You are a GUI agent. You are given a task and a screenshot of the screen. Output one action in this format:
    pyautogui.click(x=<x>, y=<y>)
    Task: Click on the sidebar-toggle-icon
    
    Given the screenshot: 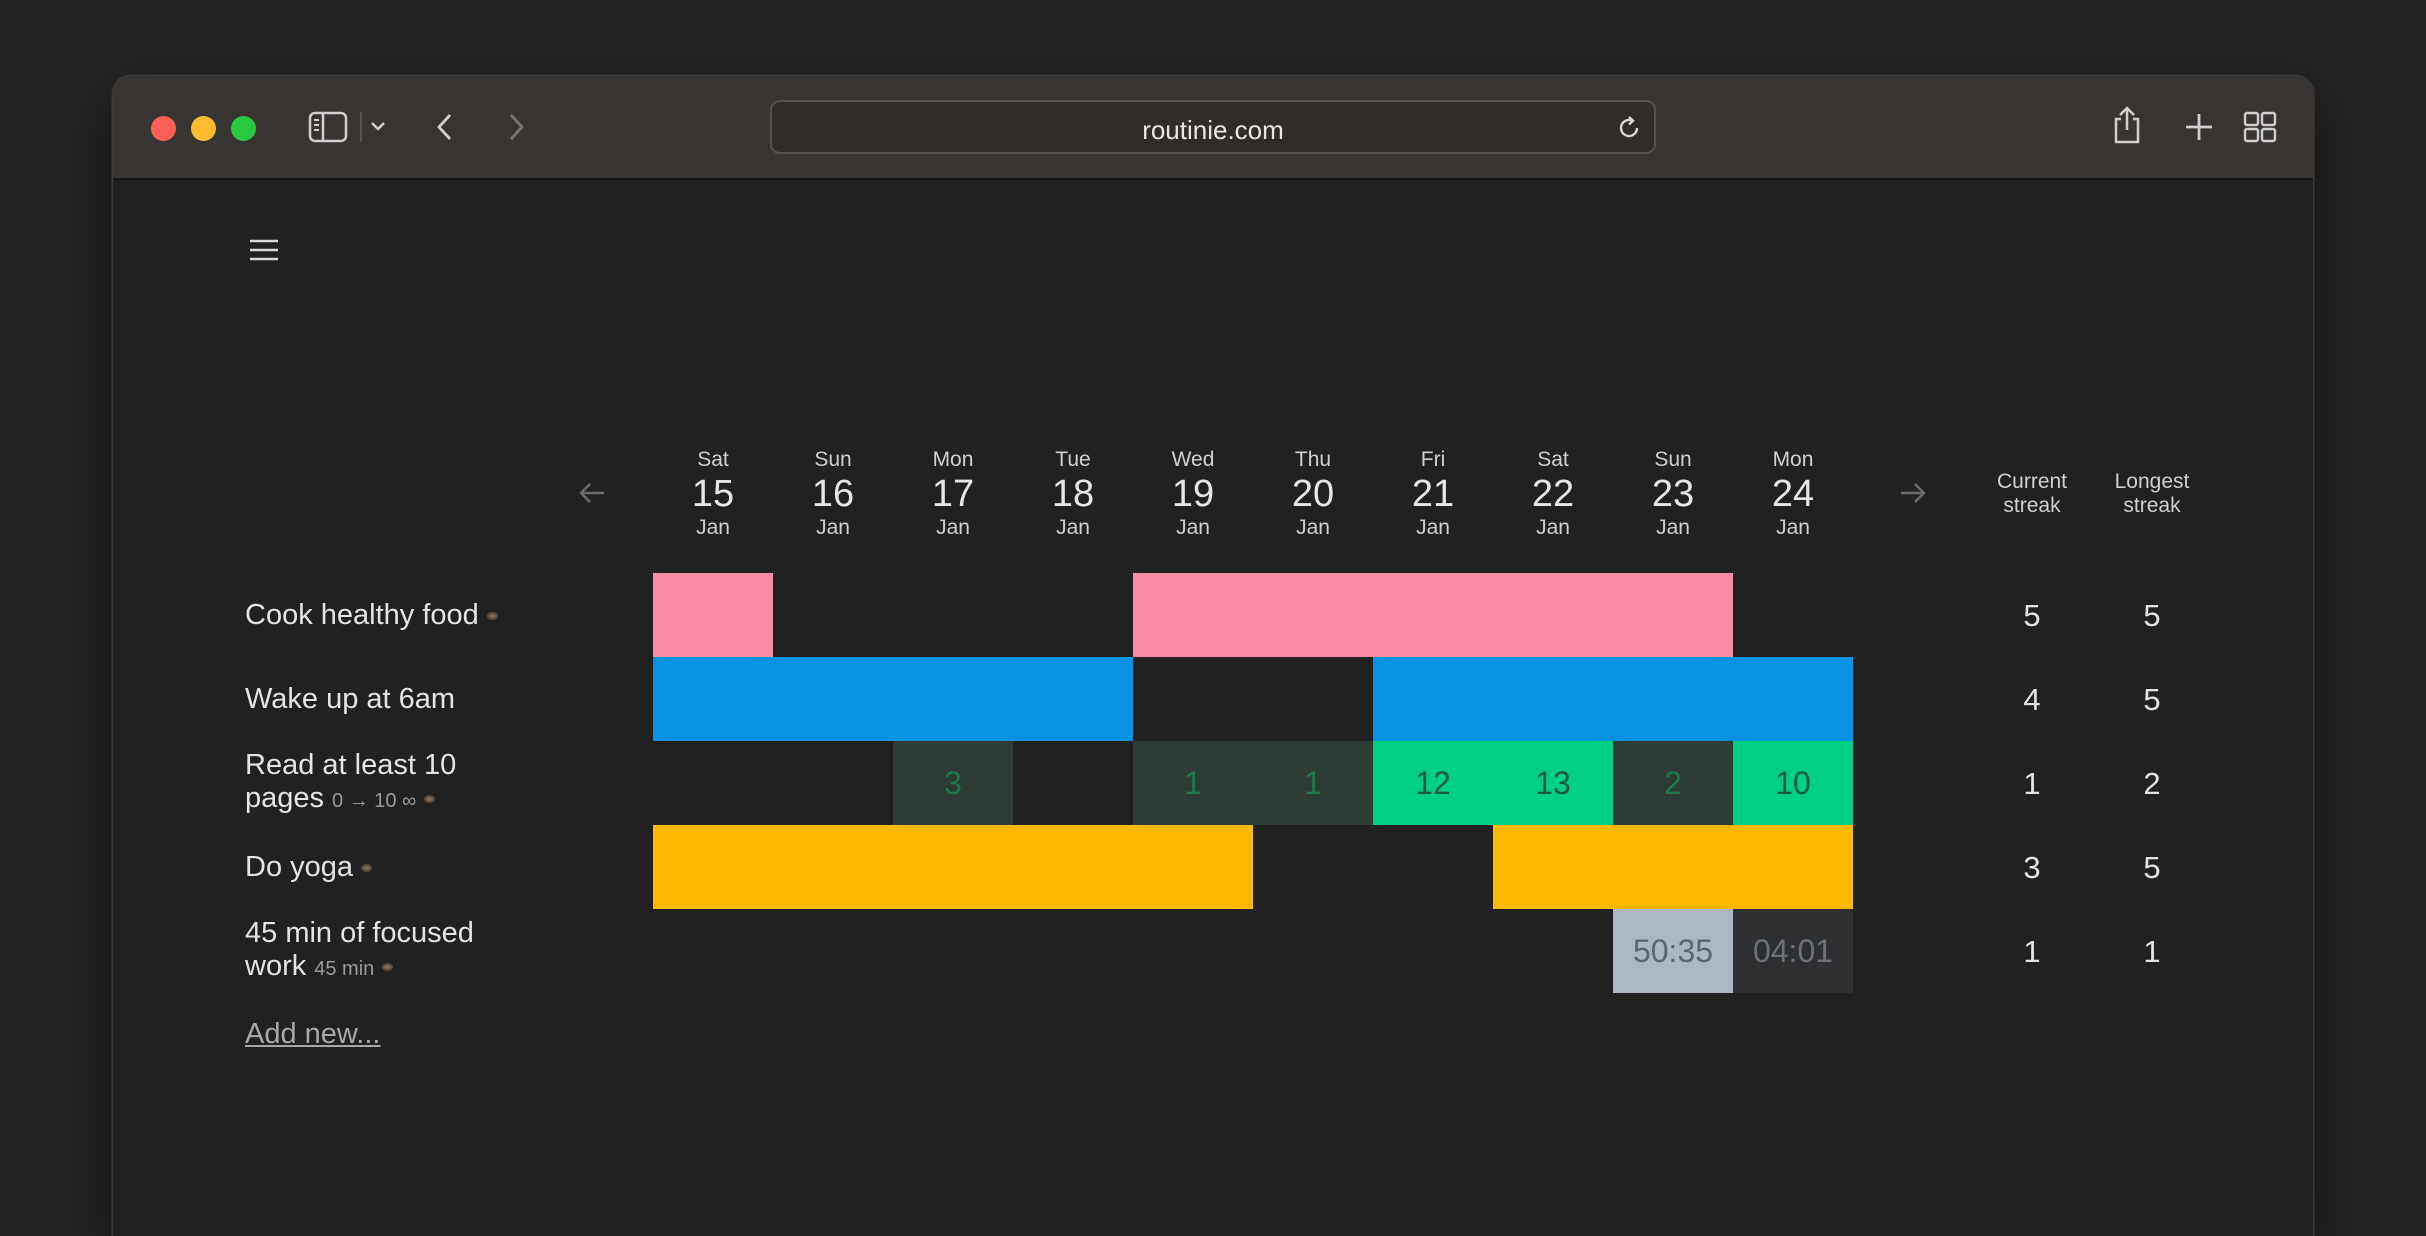 What is the action you would take?
    pyautogui.click(x=328, y=127)
    